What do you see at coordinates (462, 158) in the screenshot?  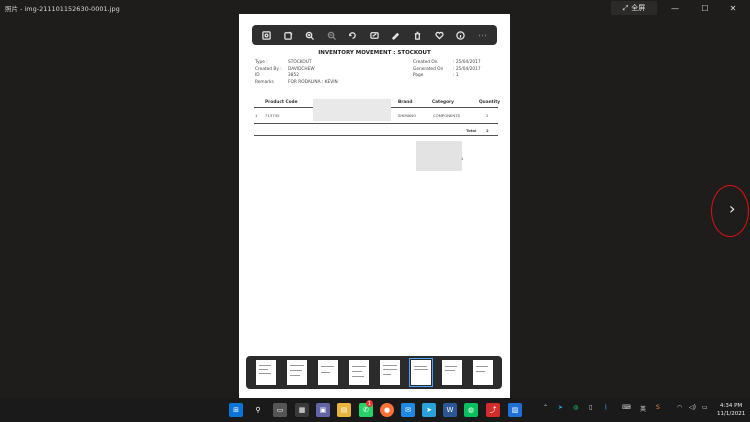 I see `stray-mark: 1` at bounding box center [462, 158].